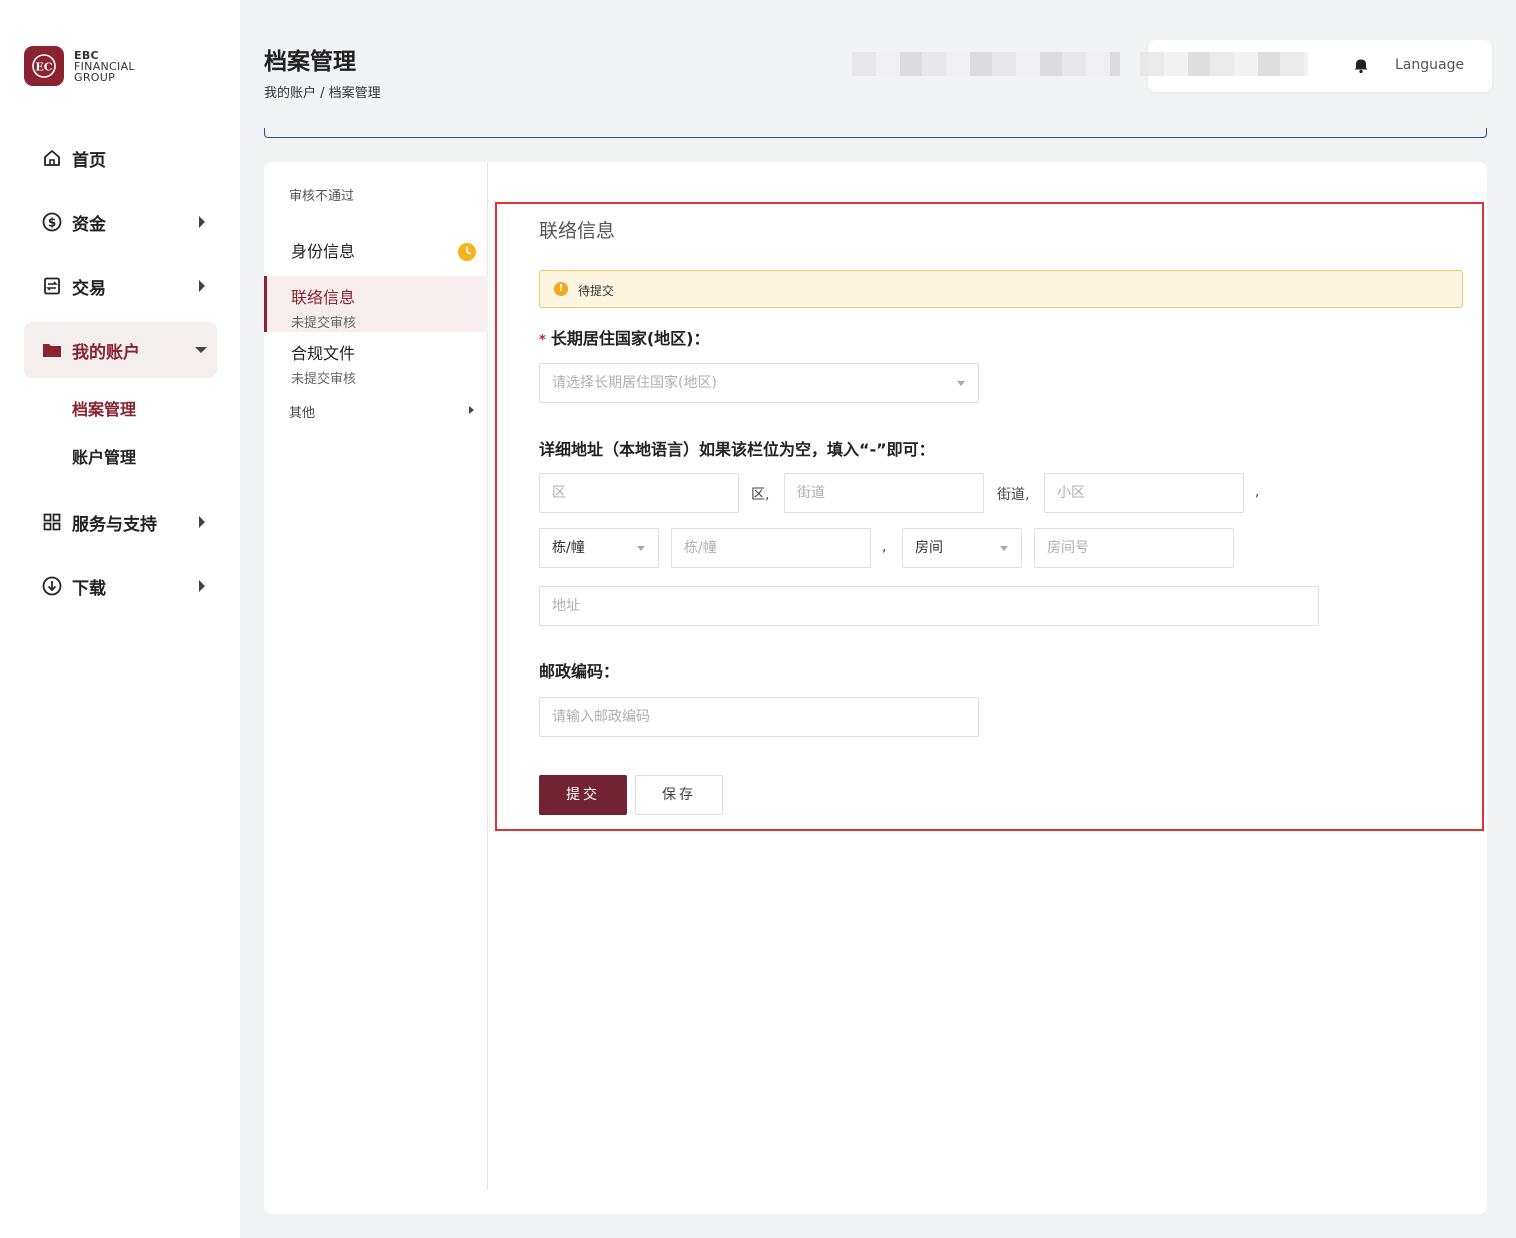  What do you see at coordinates (561, 289) in the screenshot?
I see `warning-icon: !` at bounding box center [561, 289].